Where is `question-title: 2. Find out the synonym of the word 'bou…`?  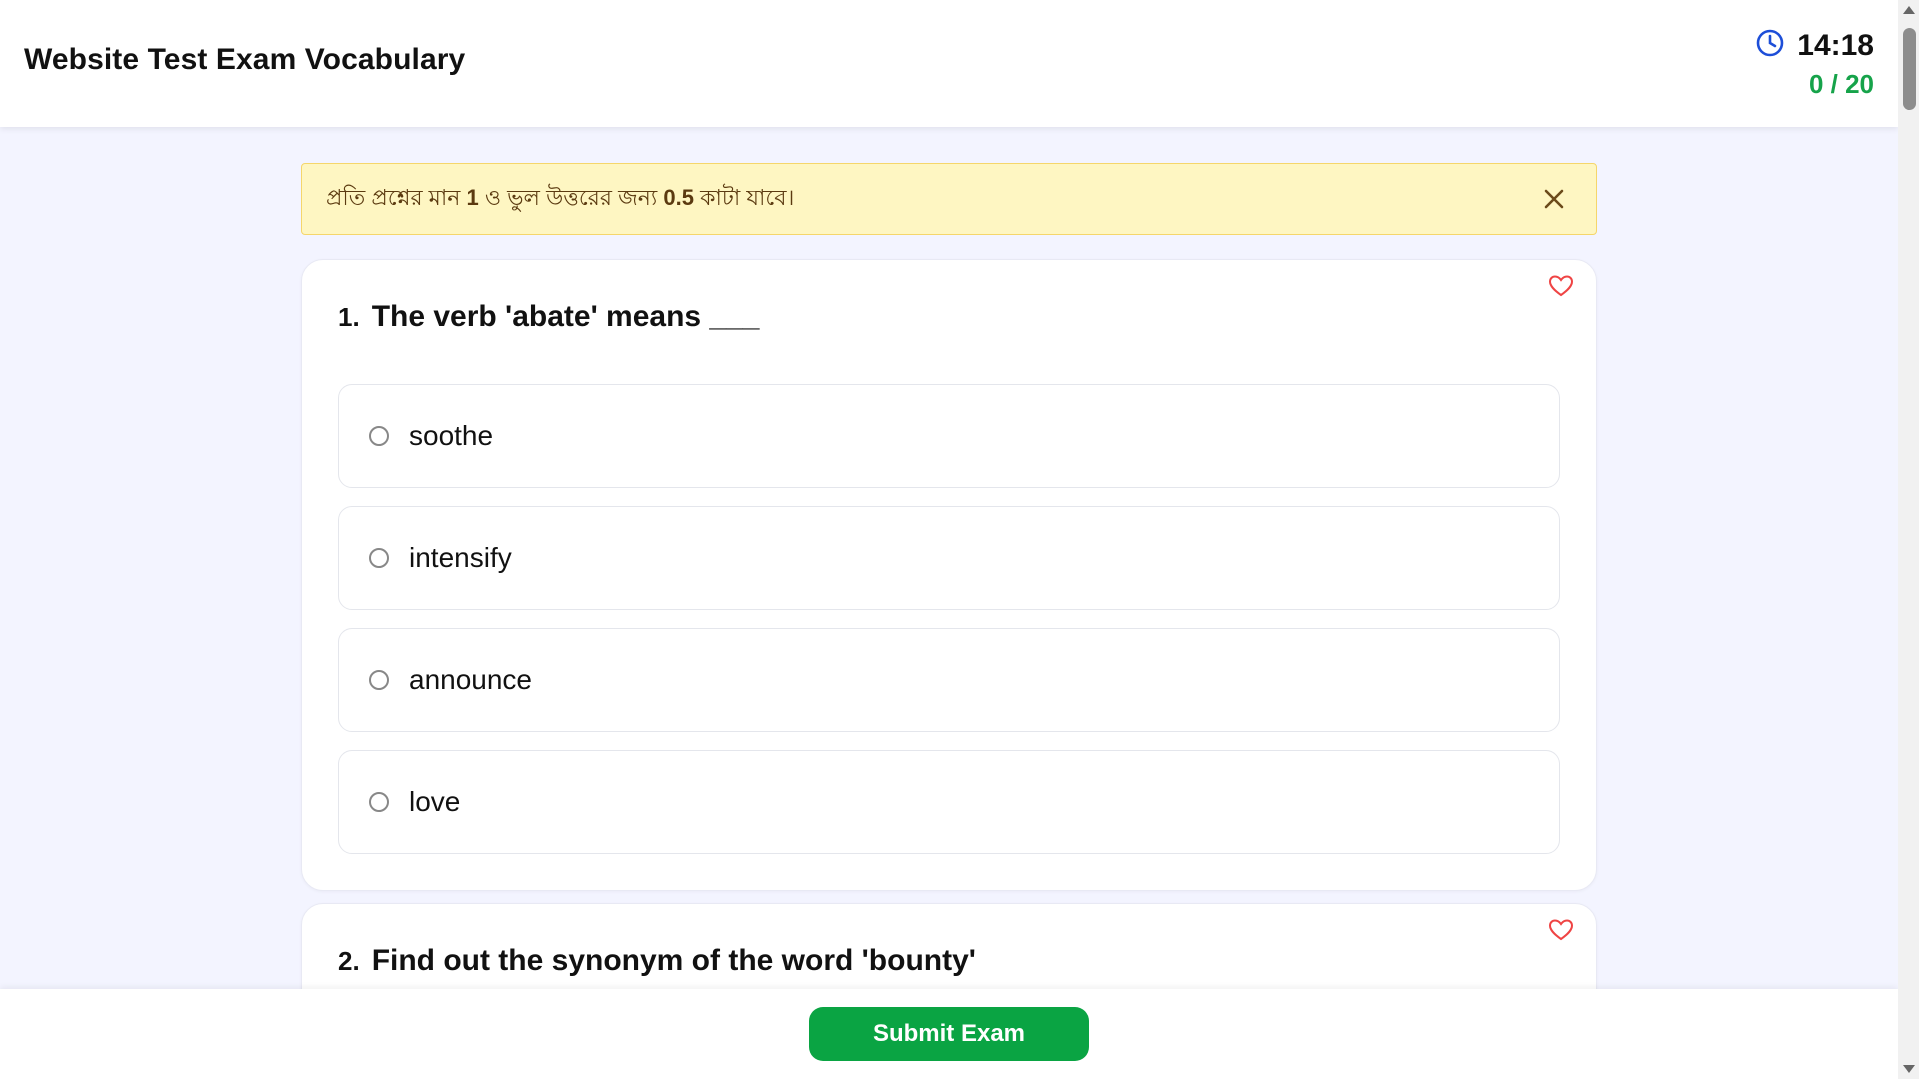 question-title: 2. Find out the synonym of the word 'bou… is located at coordinates (949, 961).